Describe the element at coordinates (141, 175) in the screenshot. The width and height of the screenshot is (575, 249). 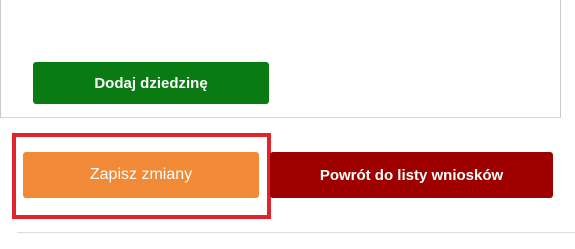
I see `save-changes-button: Zapisz zmiany` at that location.